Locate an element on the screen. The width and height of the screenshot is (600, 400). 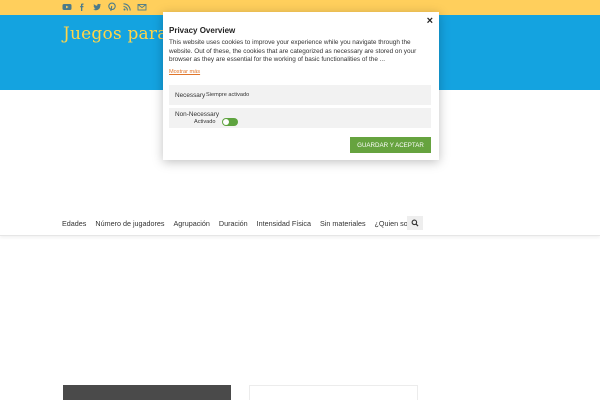
nav-item-sin-materiales: Sin materiales is located at coordinates (343, 223).